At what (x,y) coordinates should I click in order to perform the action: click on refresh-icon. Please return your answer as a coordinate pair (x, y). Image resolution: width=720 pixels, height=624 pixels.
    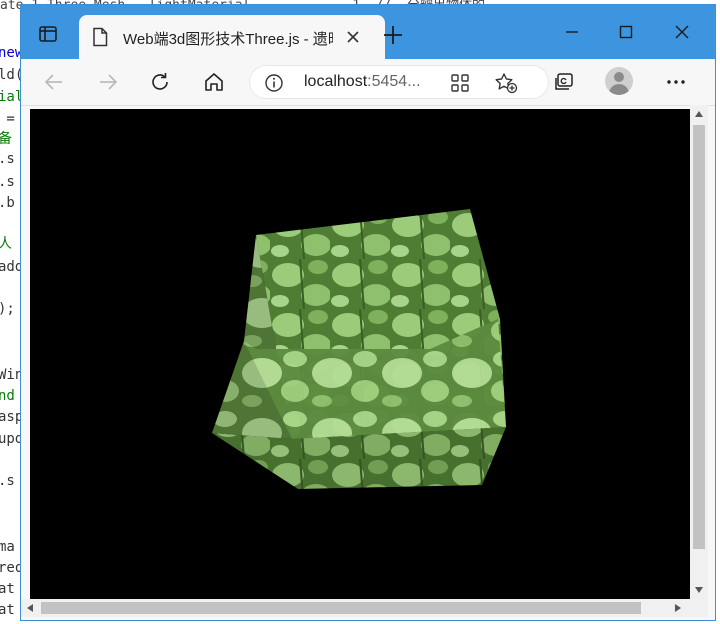
    Looking at the image, I should click on (160, 82).